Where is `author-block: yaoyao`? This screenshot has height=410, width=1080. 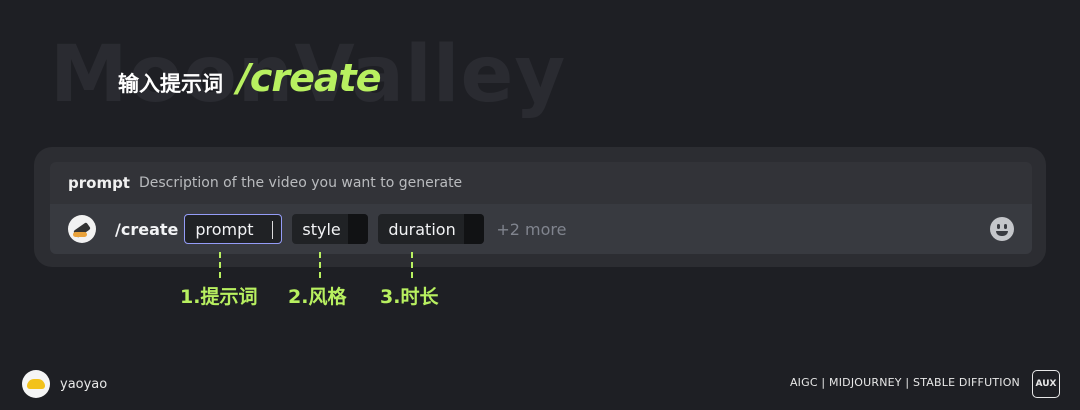
author-block: yaoyao is located at coordinates (64, 384).